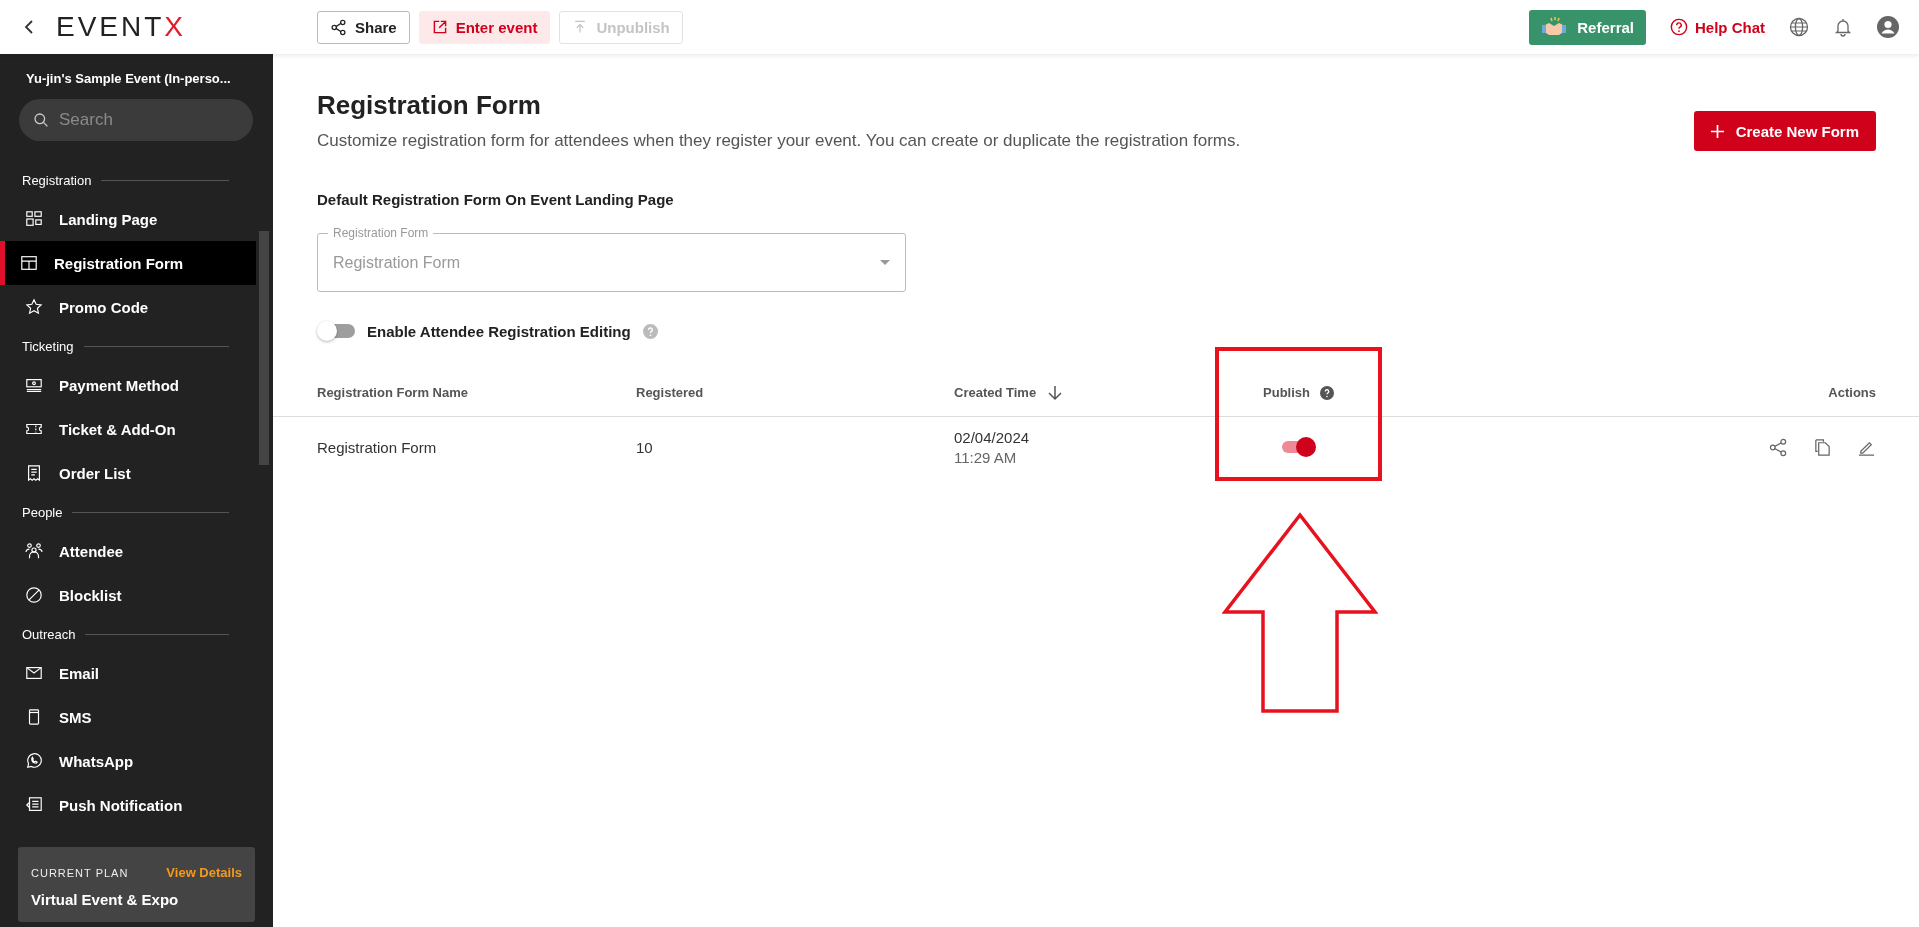  Describe the element at coordinates (29, 27) in the screenshot. I see `back-icon` at that location.